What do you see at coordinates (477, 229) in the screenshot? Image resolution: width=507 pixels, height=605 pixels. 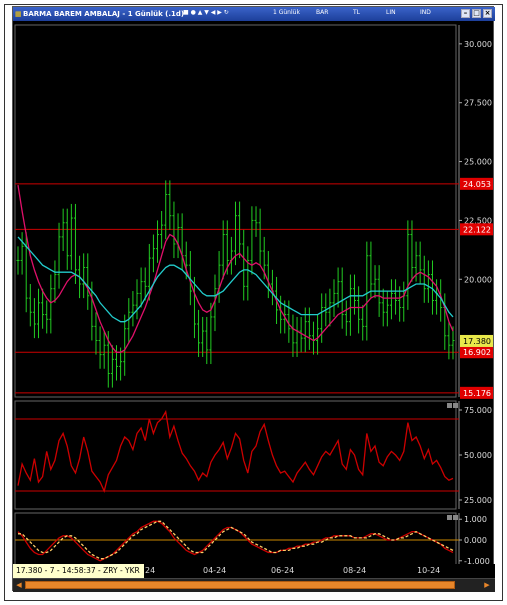 I see `level-label: 22.122` at bounding box center [477, 229].